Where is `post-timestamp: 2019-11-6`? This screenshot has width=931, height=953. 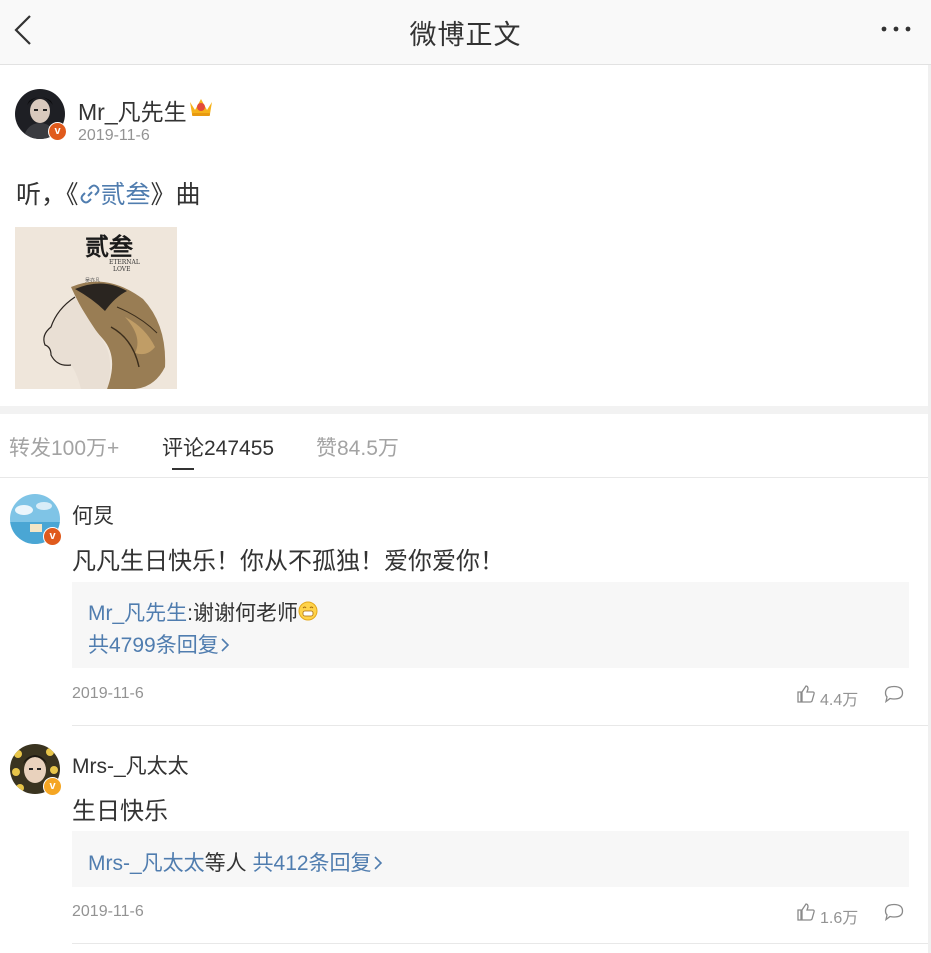
post-timestamp: 2019-11-6 is located at coordinates (114, 135).